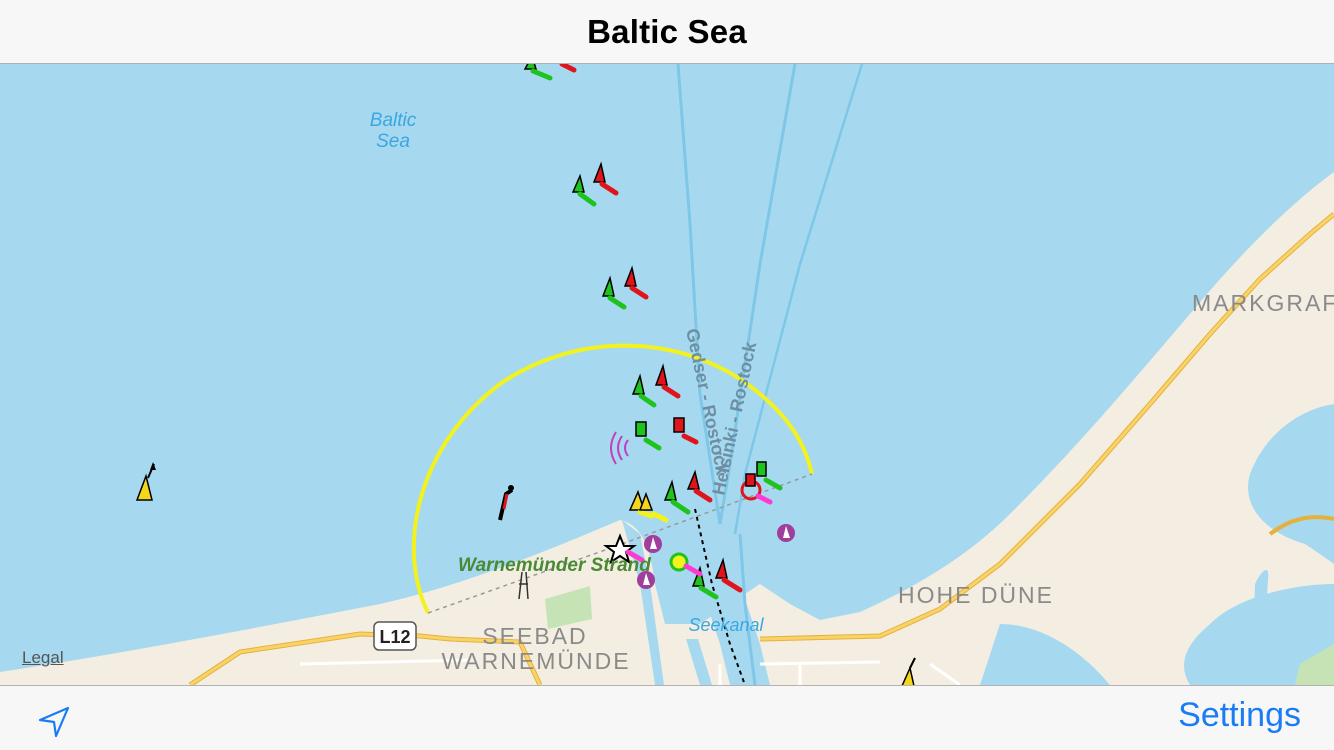 The width and height of the screenshot is (1334, 750). I want to click on settings-button: Settings, so click(1239, 715).